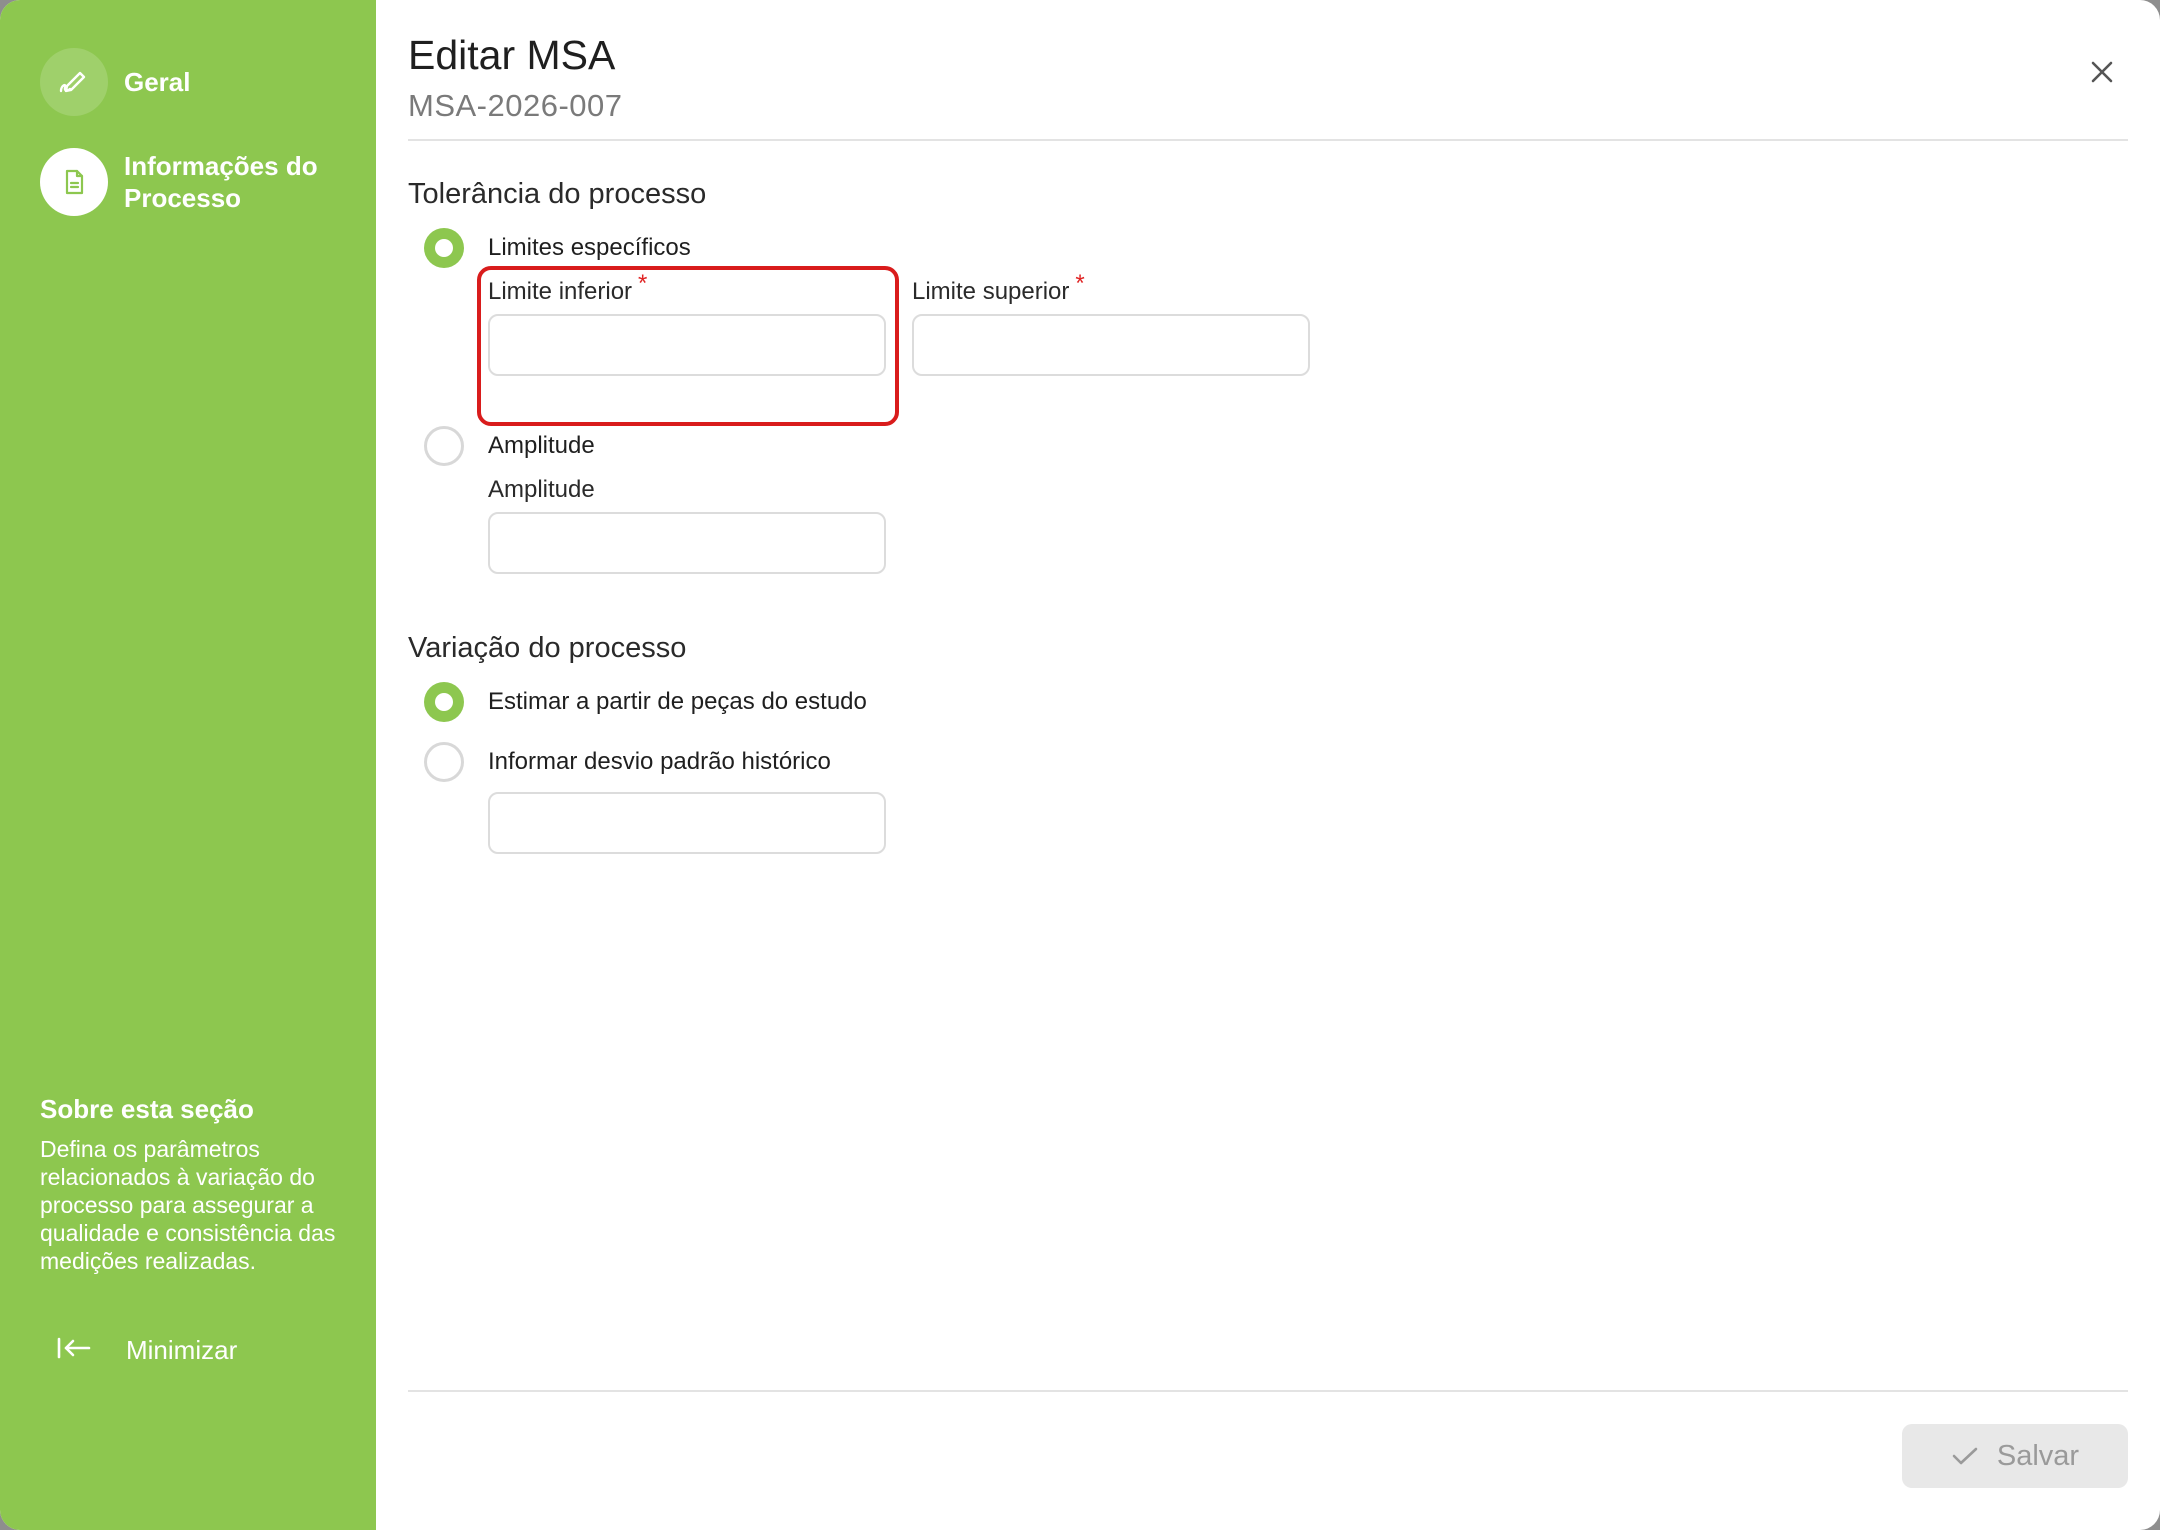 This screenshot has height=1530, width=2160. I want to click on save-label: Salvar, so click(2038, 1455).